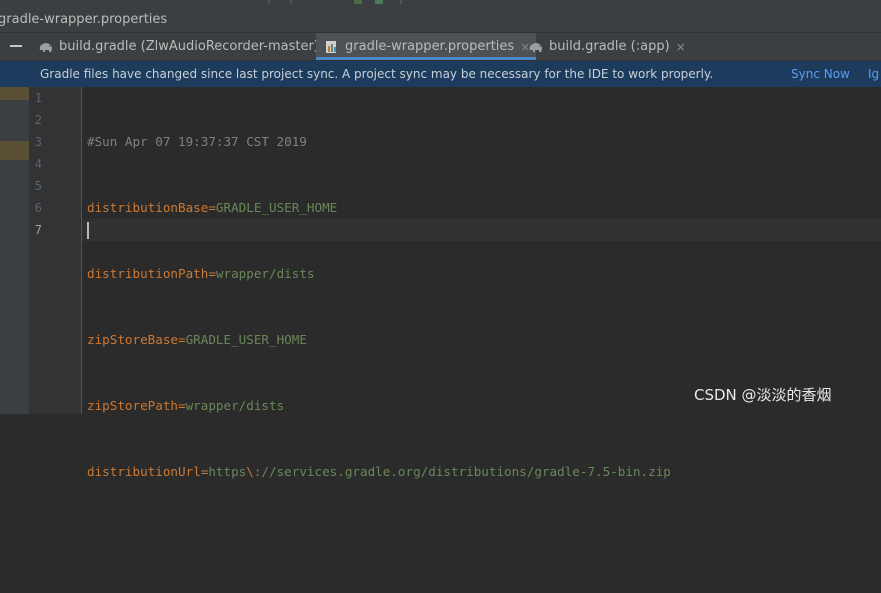  I want to click on toolbar-debug-icon, so click(379, 2).